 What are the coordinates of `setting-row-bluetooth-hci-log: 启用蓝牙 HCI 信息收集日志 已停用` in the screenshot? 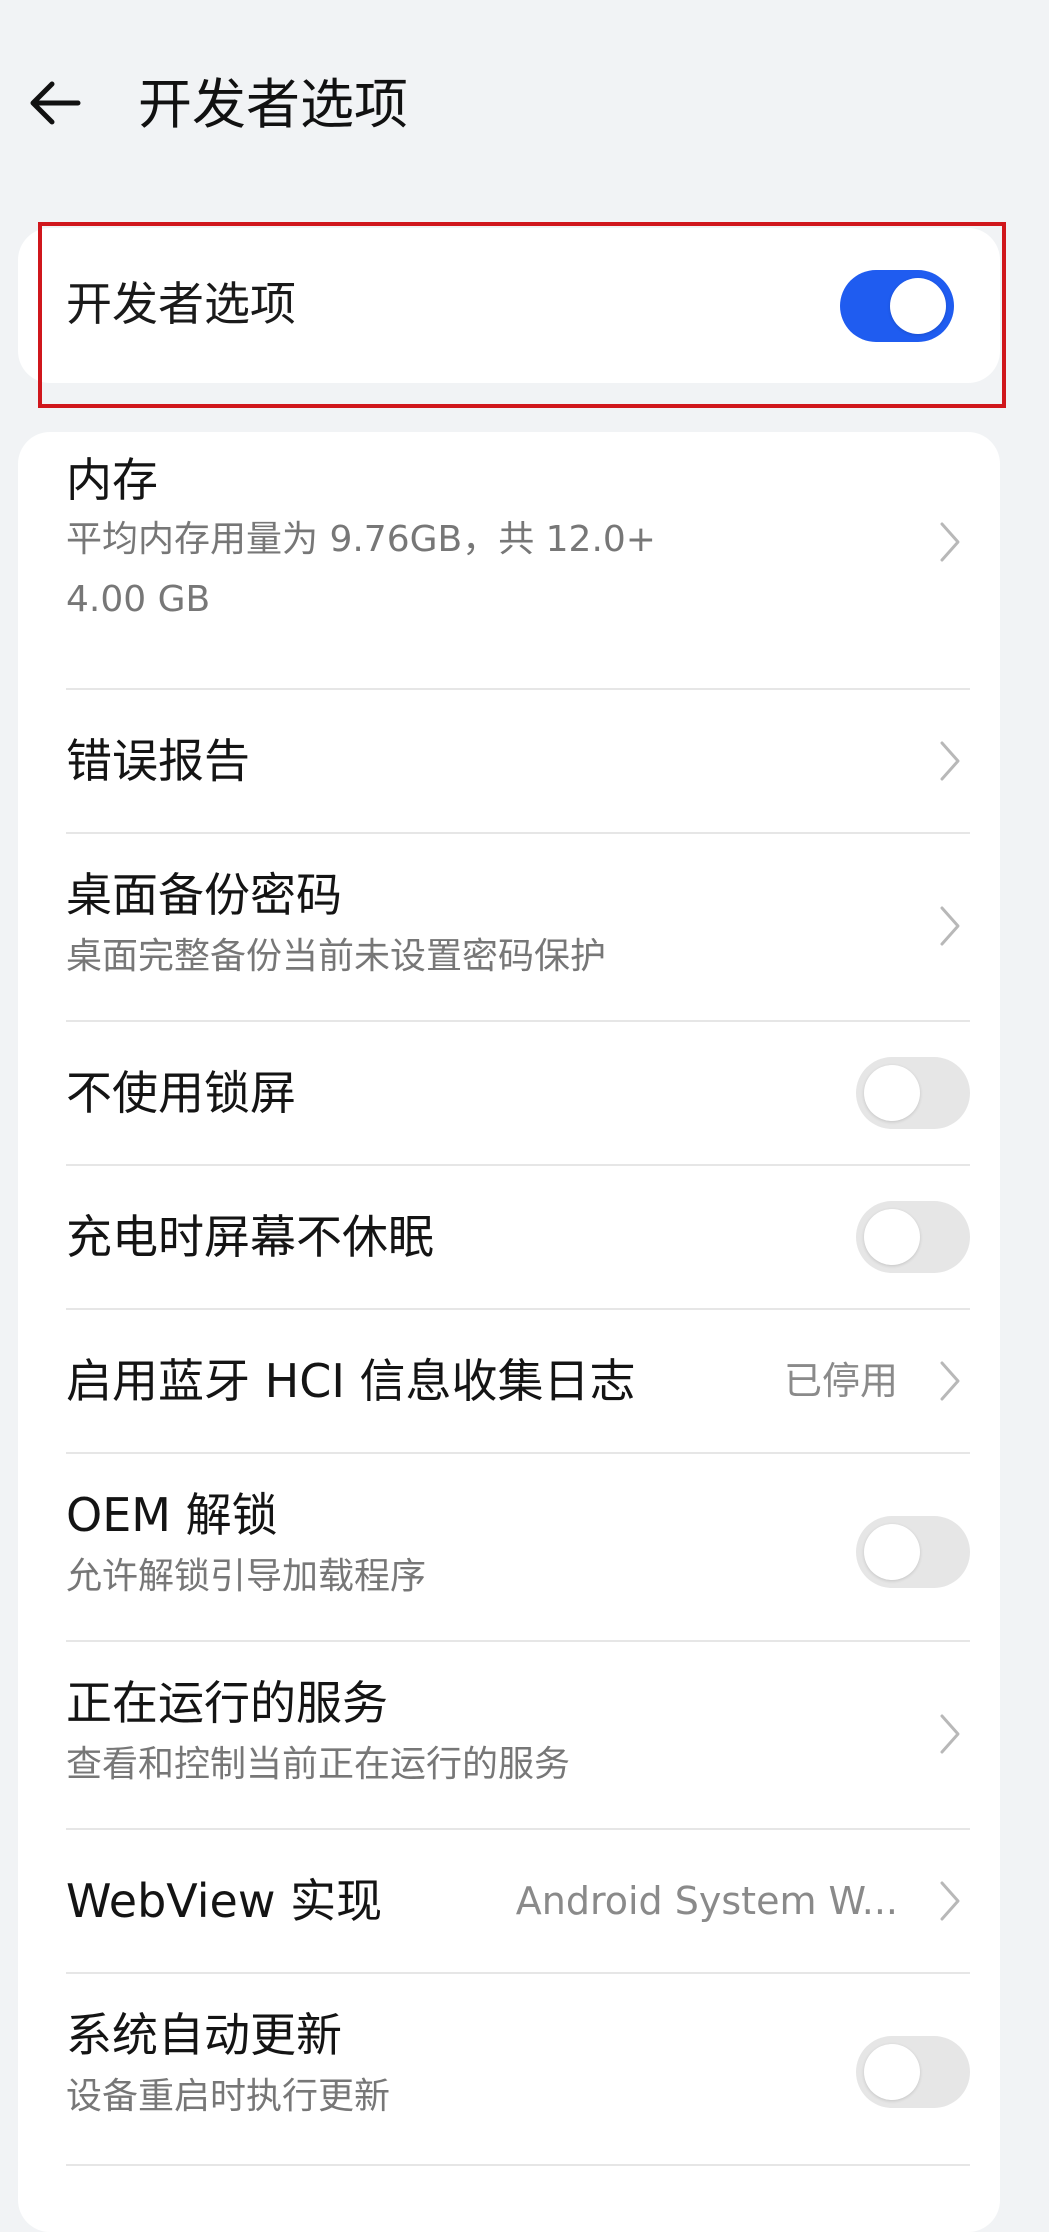 It's located at (518, 1381).